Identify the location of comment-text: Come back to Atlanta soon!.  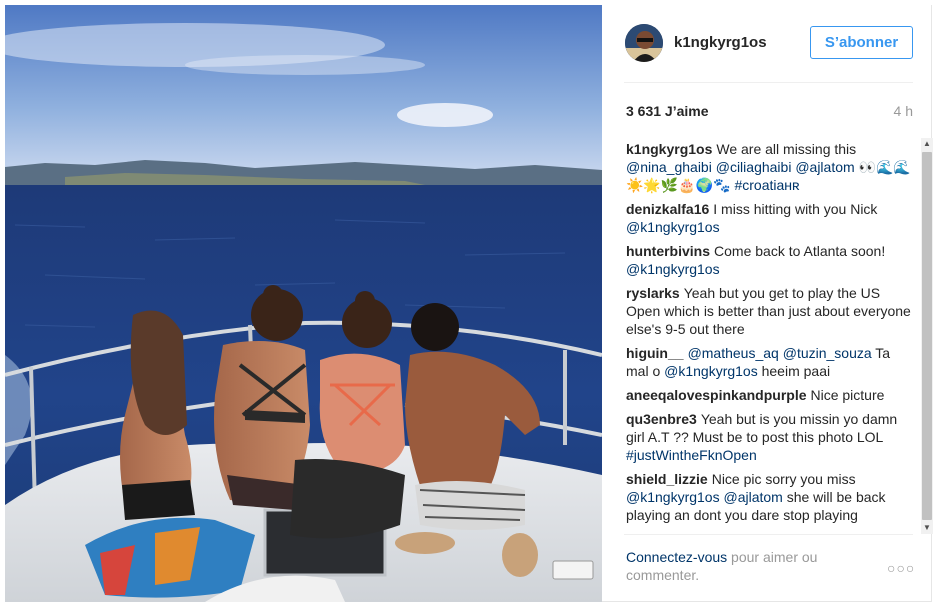
(800, 251).